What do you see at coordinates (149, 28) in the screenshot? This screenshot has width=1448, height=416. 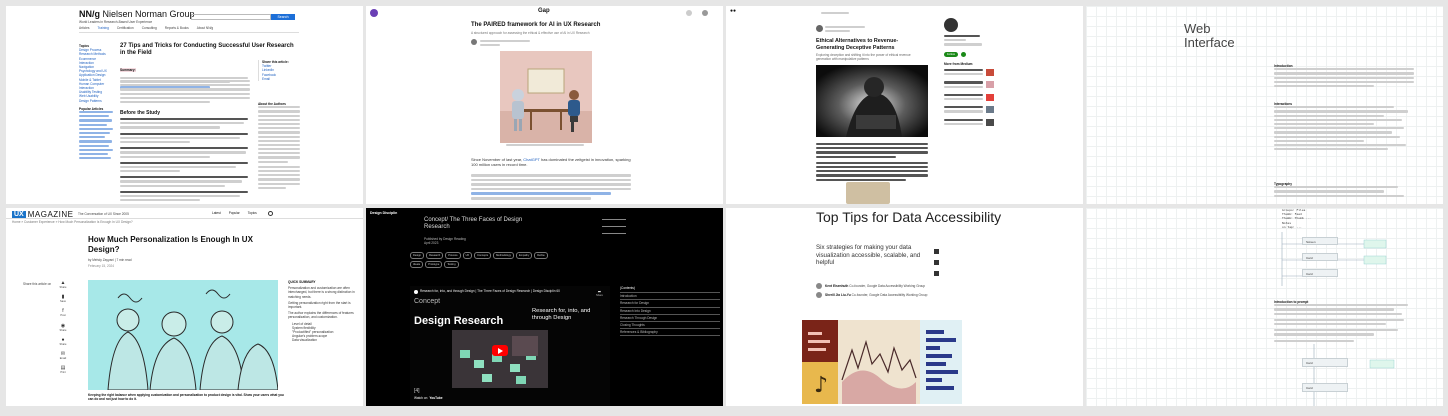 I see `nav-consulting: Consulting` at bounding box center [149, 28].